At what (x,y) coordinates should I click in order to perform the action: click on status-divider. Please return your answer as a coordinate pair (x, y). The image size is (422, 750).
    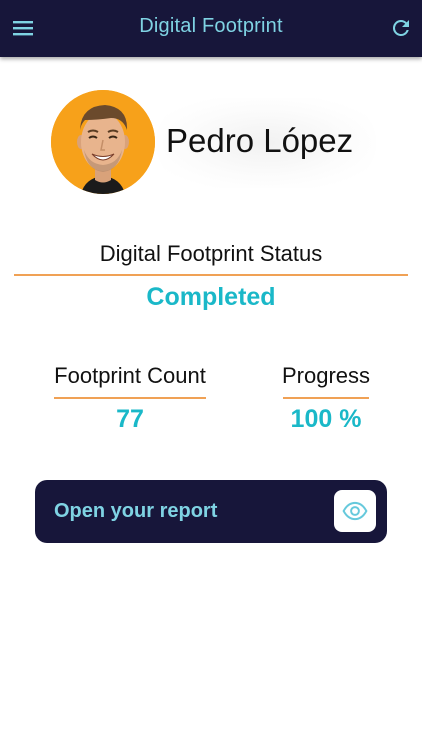
    Looking at the image, I should click on (211, 275).